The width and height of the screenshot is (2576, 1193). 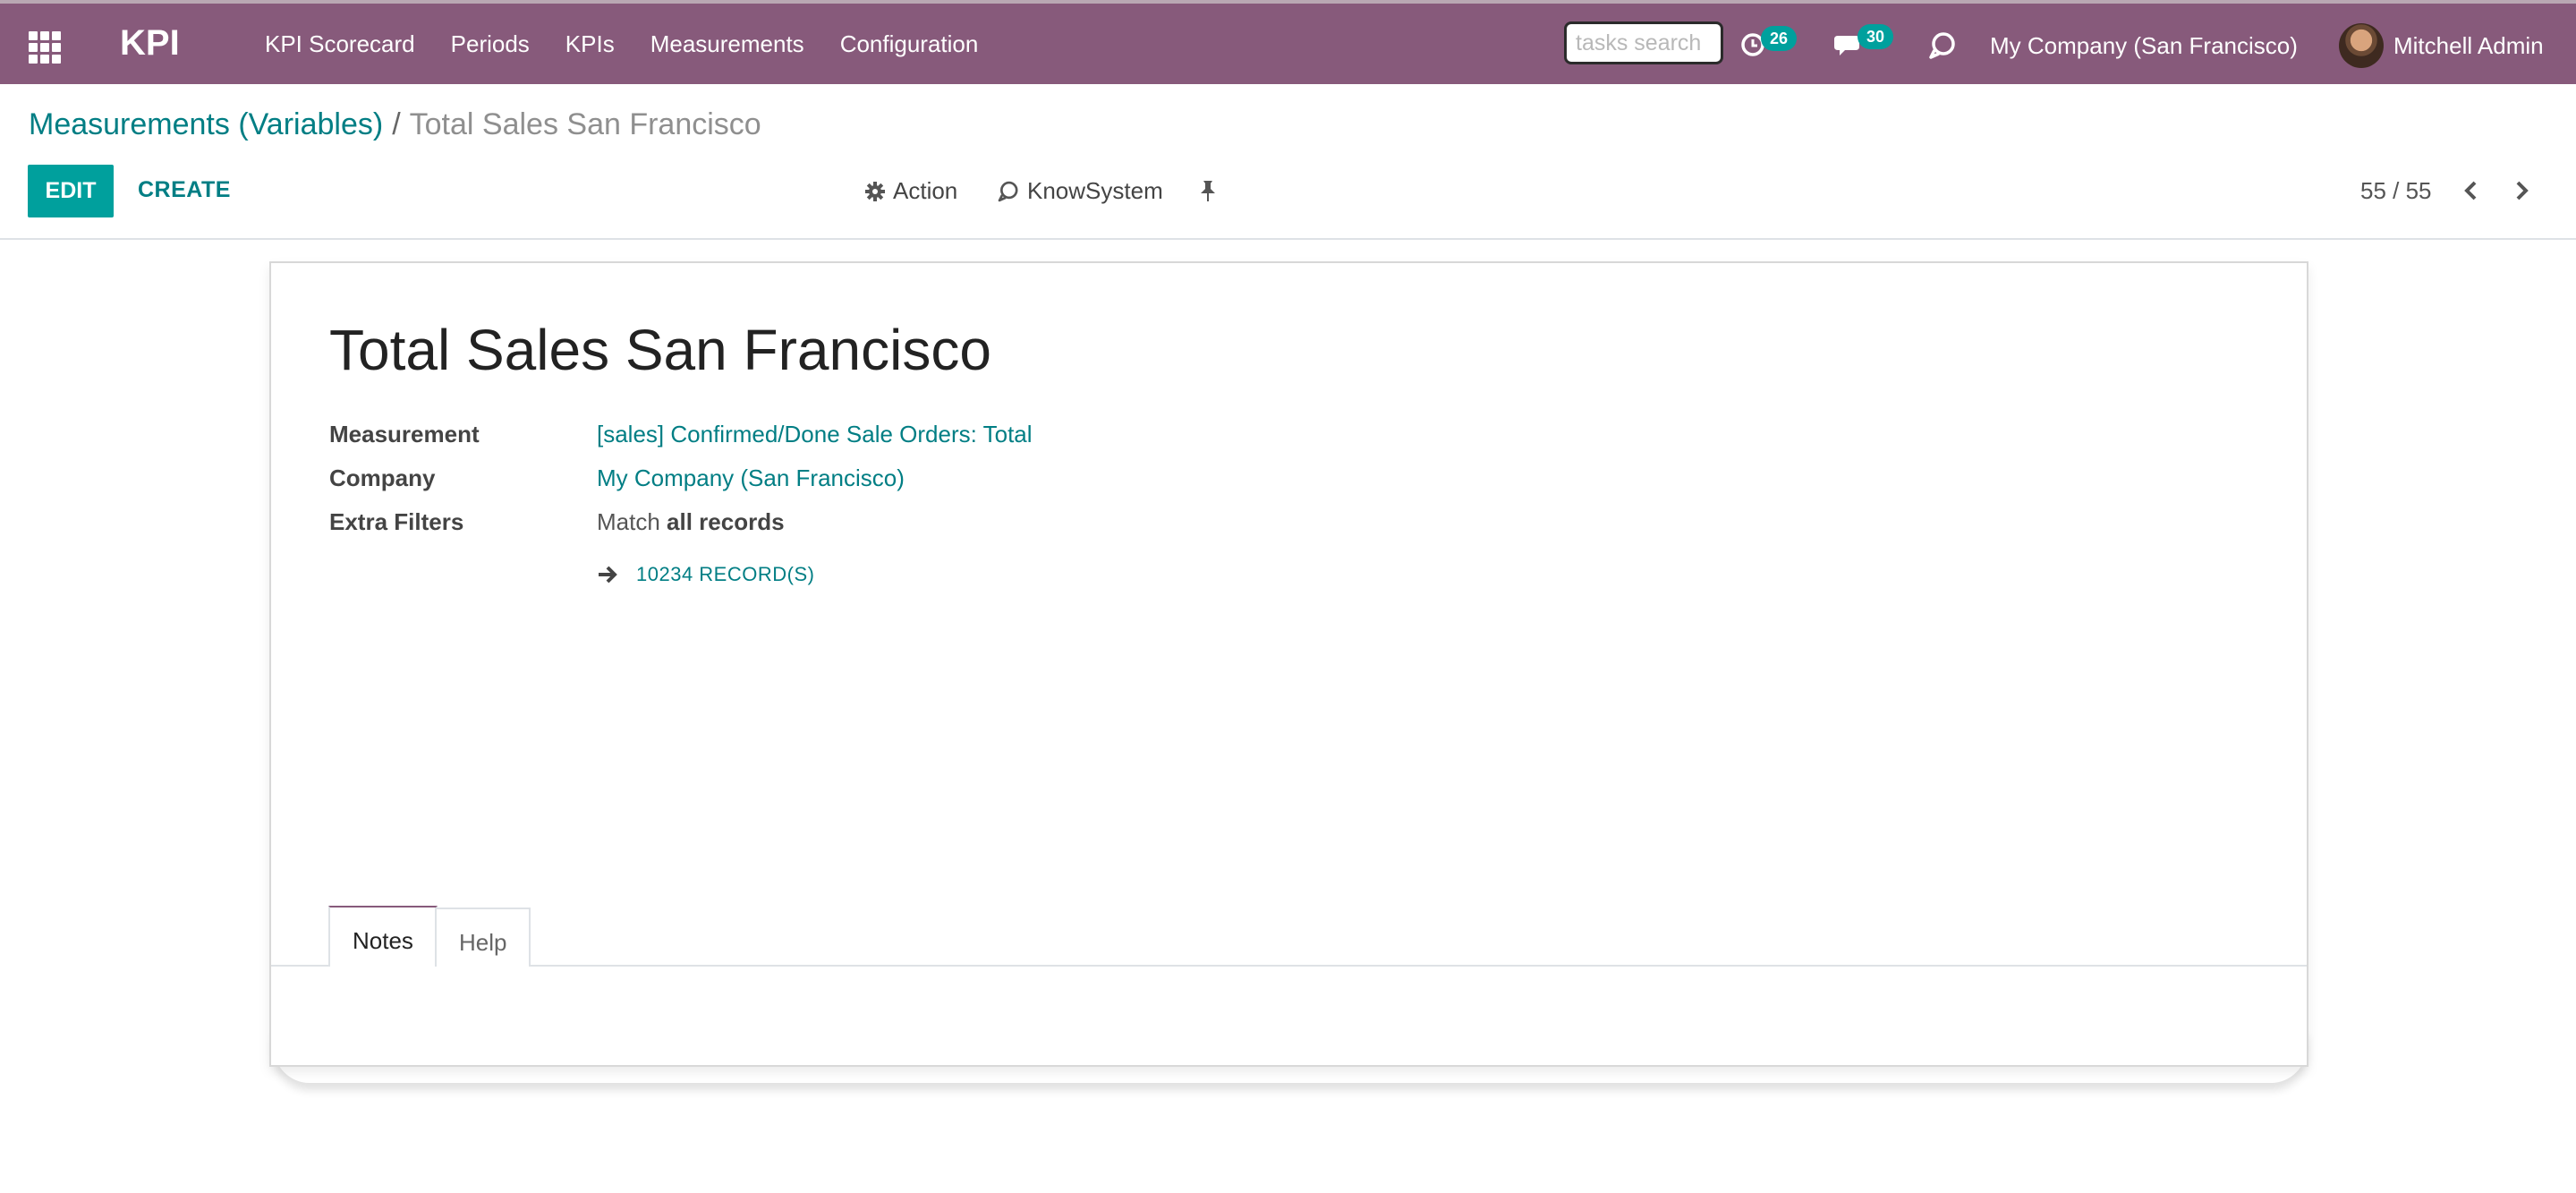 What do you see at coordinates (45, 47) in the screenshot?
I see `apps-grid-icon` at bounding box center [45, 47].